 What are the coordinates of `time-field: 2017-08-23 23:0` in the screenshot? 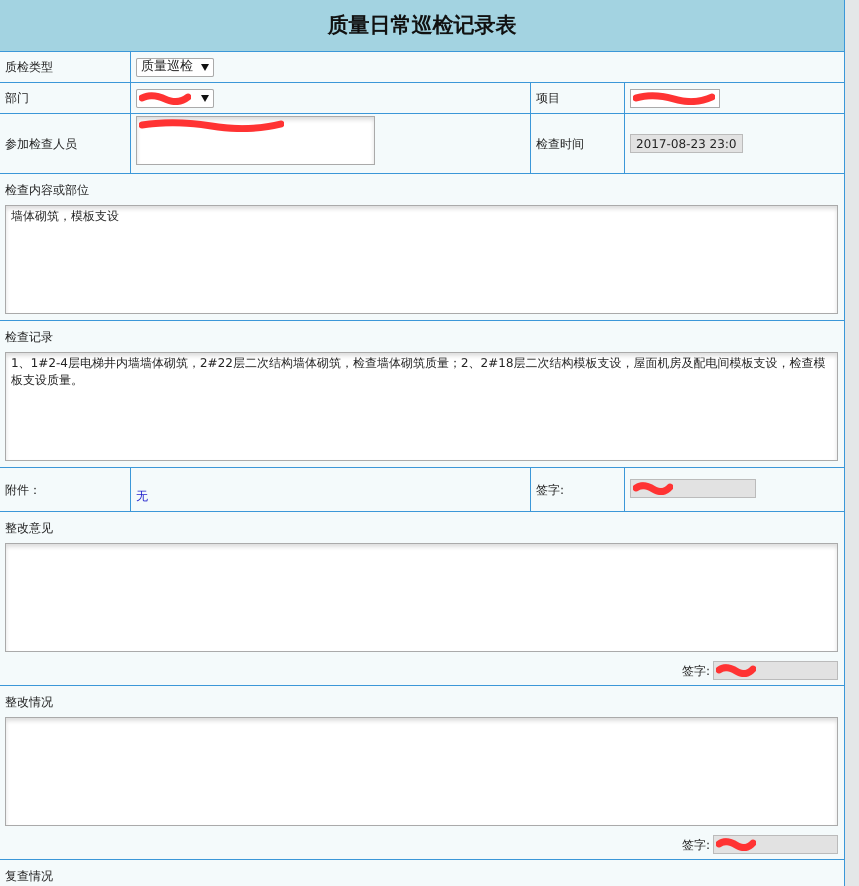 It's located at (686, 143).